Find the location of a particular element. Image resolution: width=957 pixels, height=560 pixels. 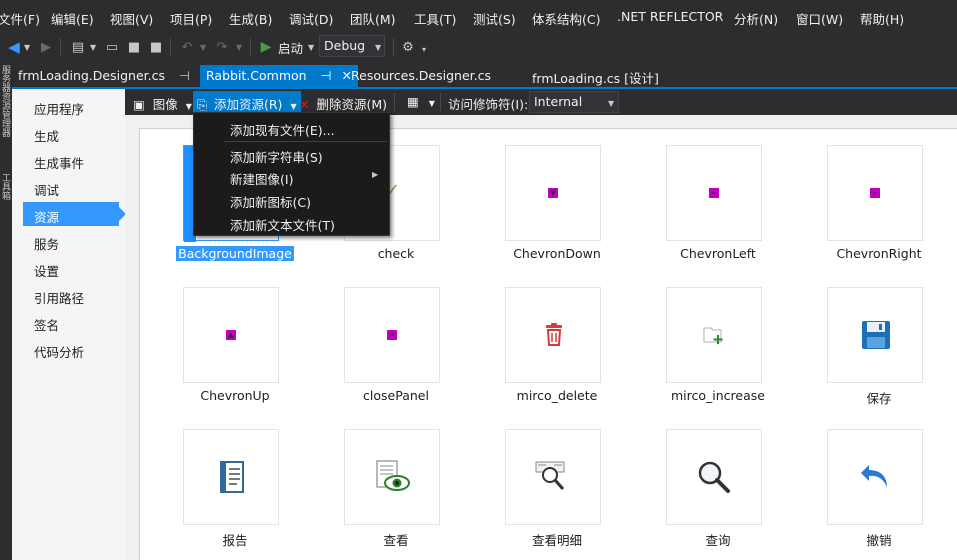

overflow-icon: ▾ is located at coordinates (424, 49).